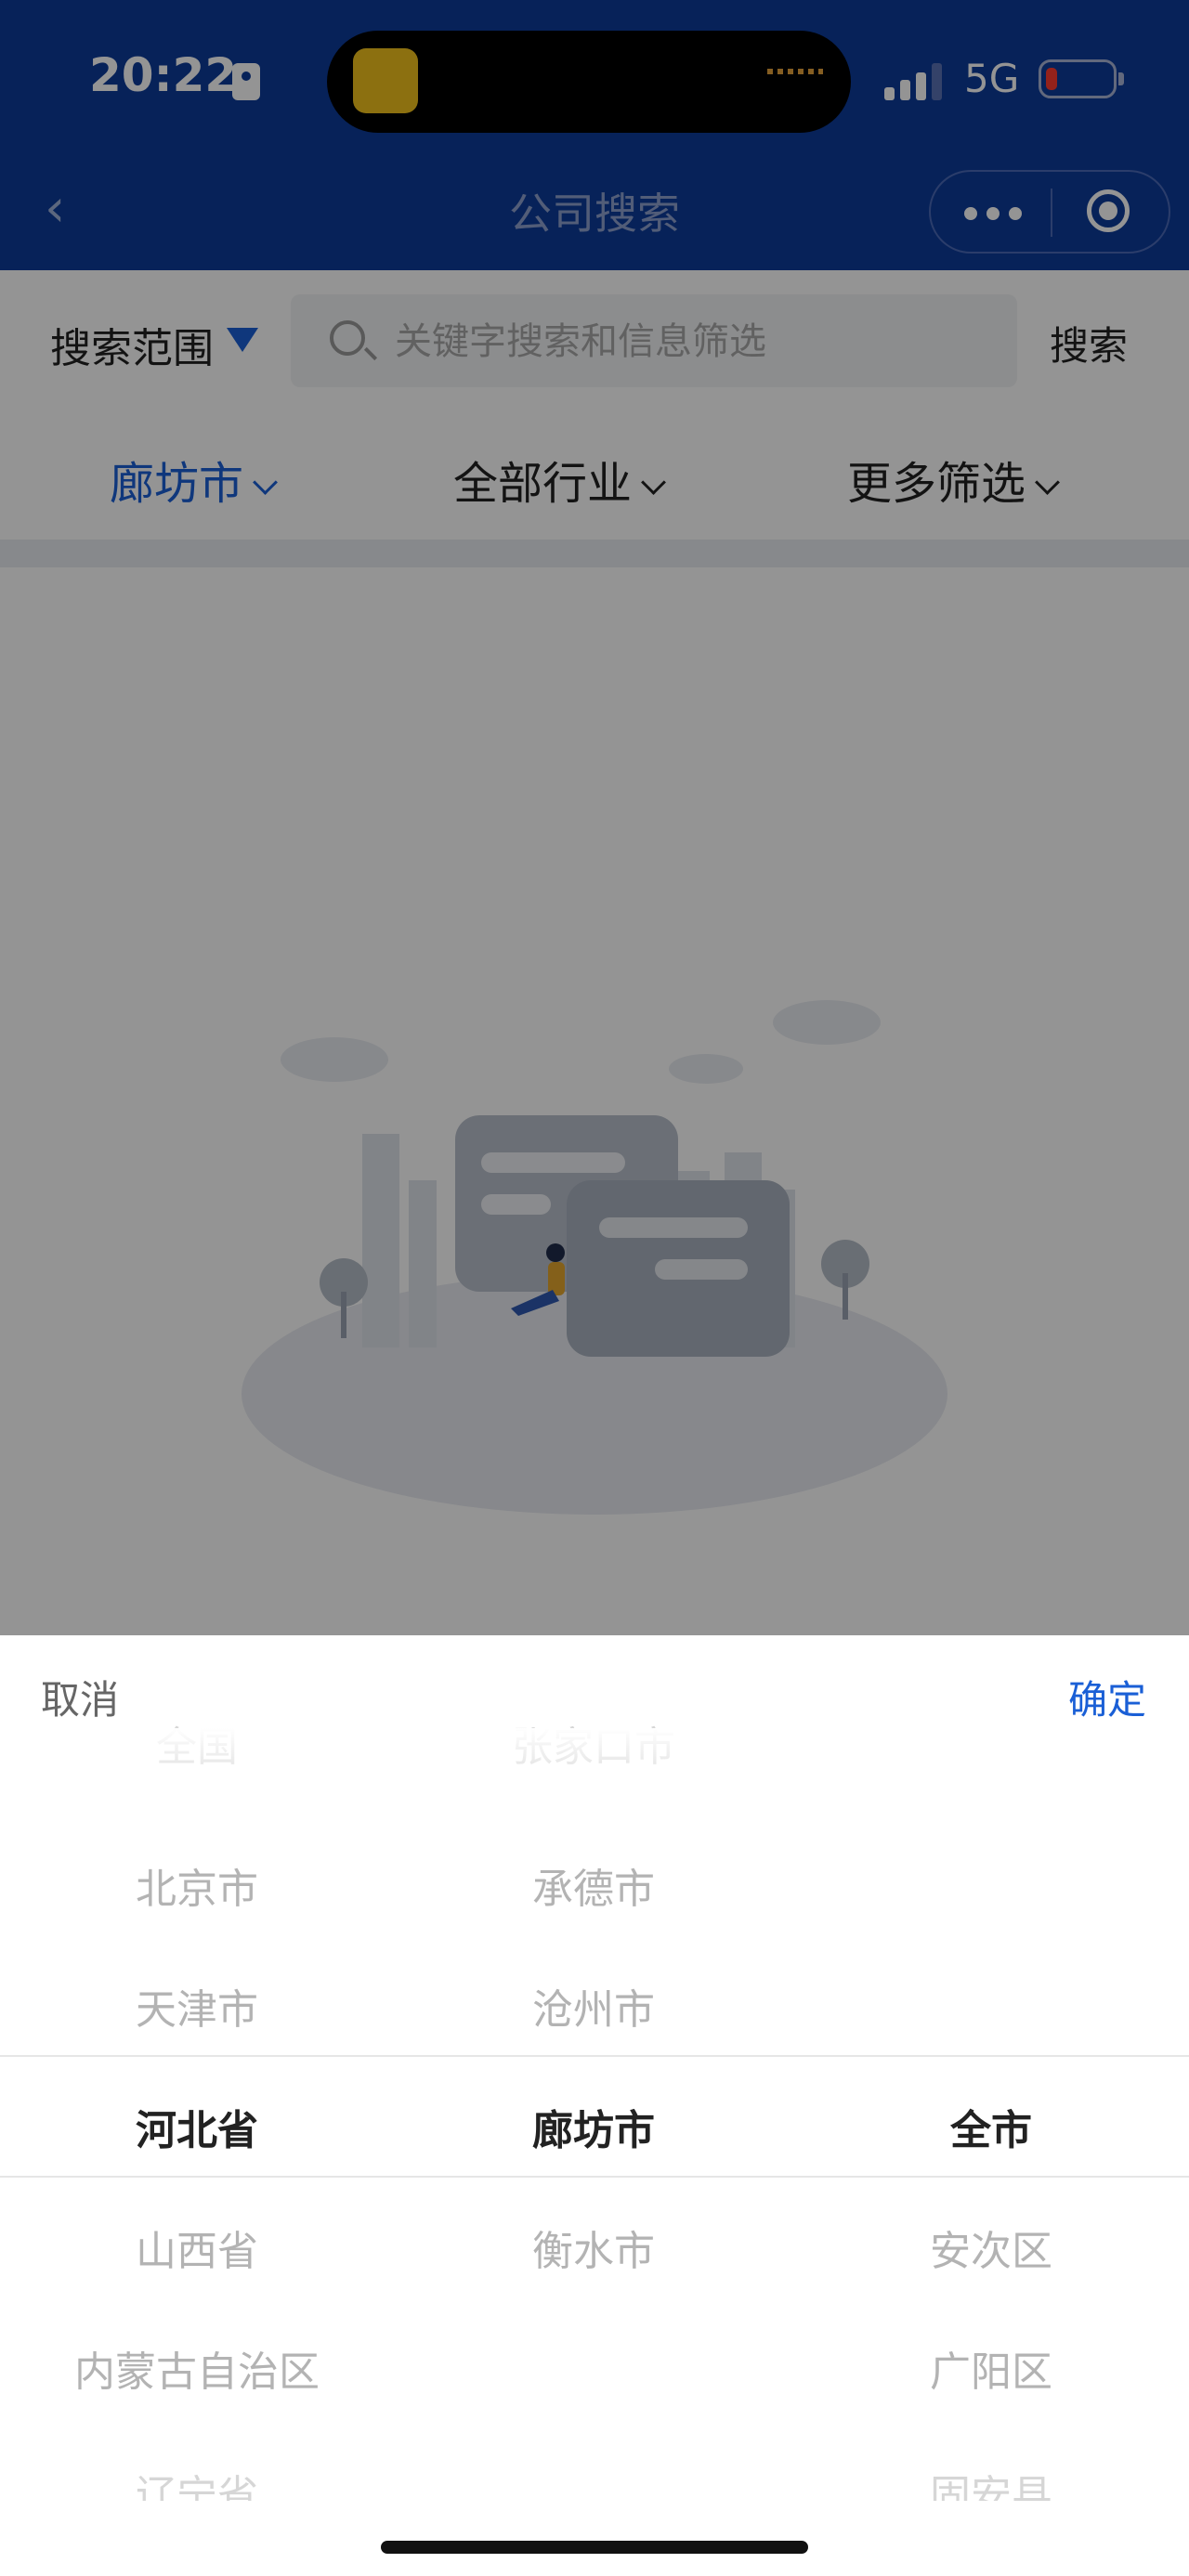 The height and width of the screenshot is (2576, 1189). What do you see at coordinates (991, 2482) in the screenshot?
I see `picker-option: 固安县` at bounding box center [991, 2482].